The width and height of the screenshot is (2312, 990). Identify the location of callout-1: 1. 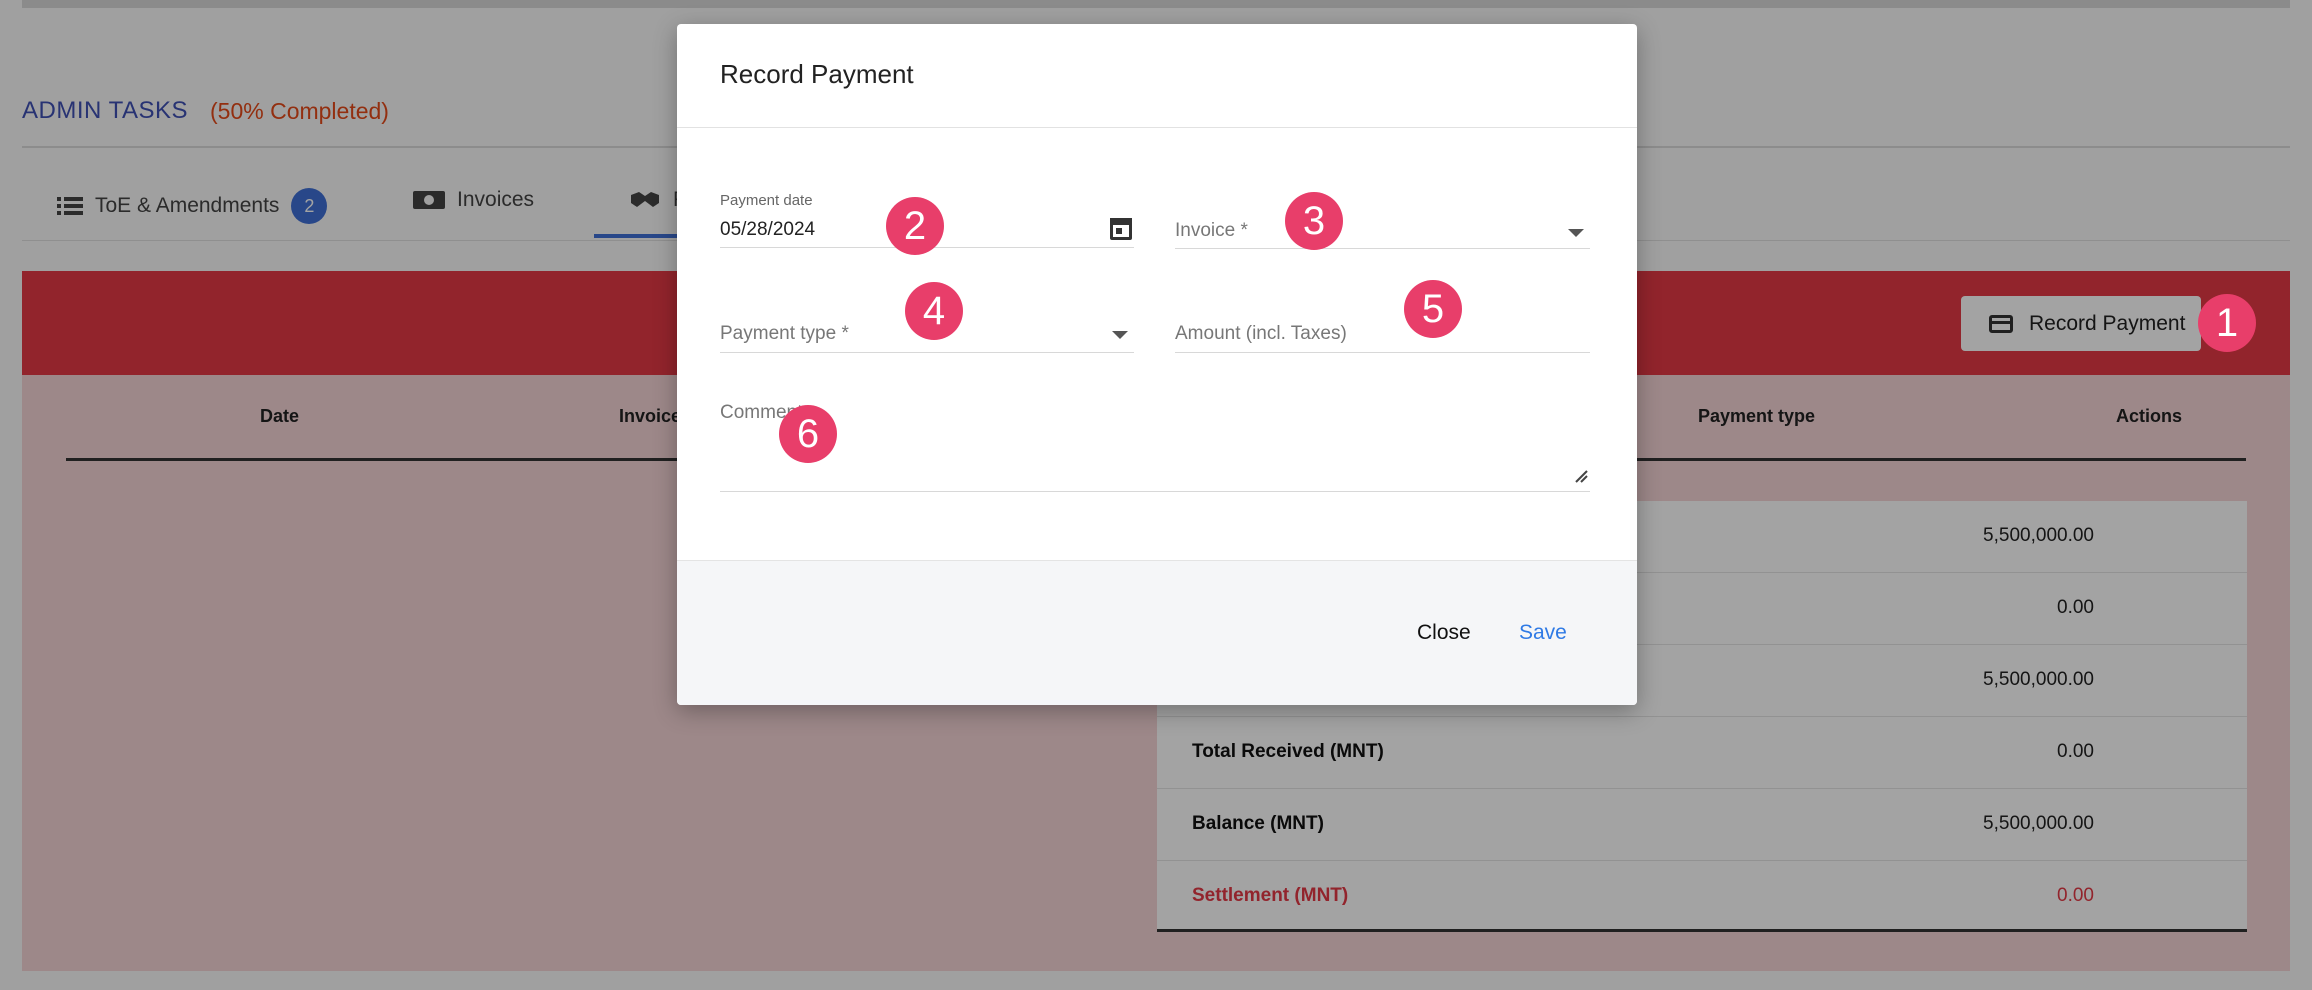
(2227, 323).